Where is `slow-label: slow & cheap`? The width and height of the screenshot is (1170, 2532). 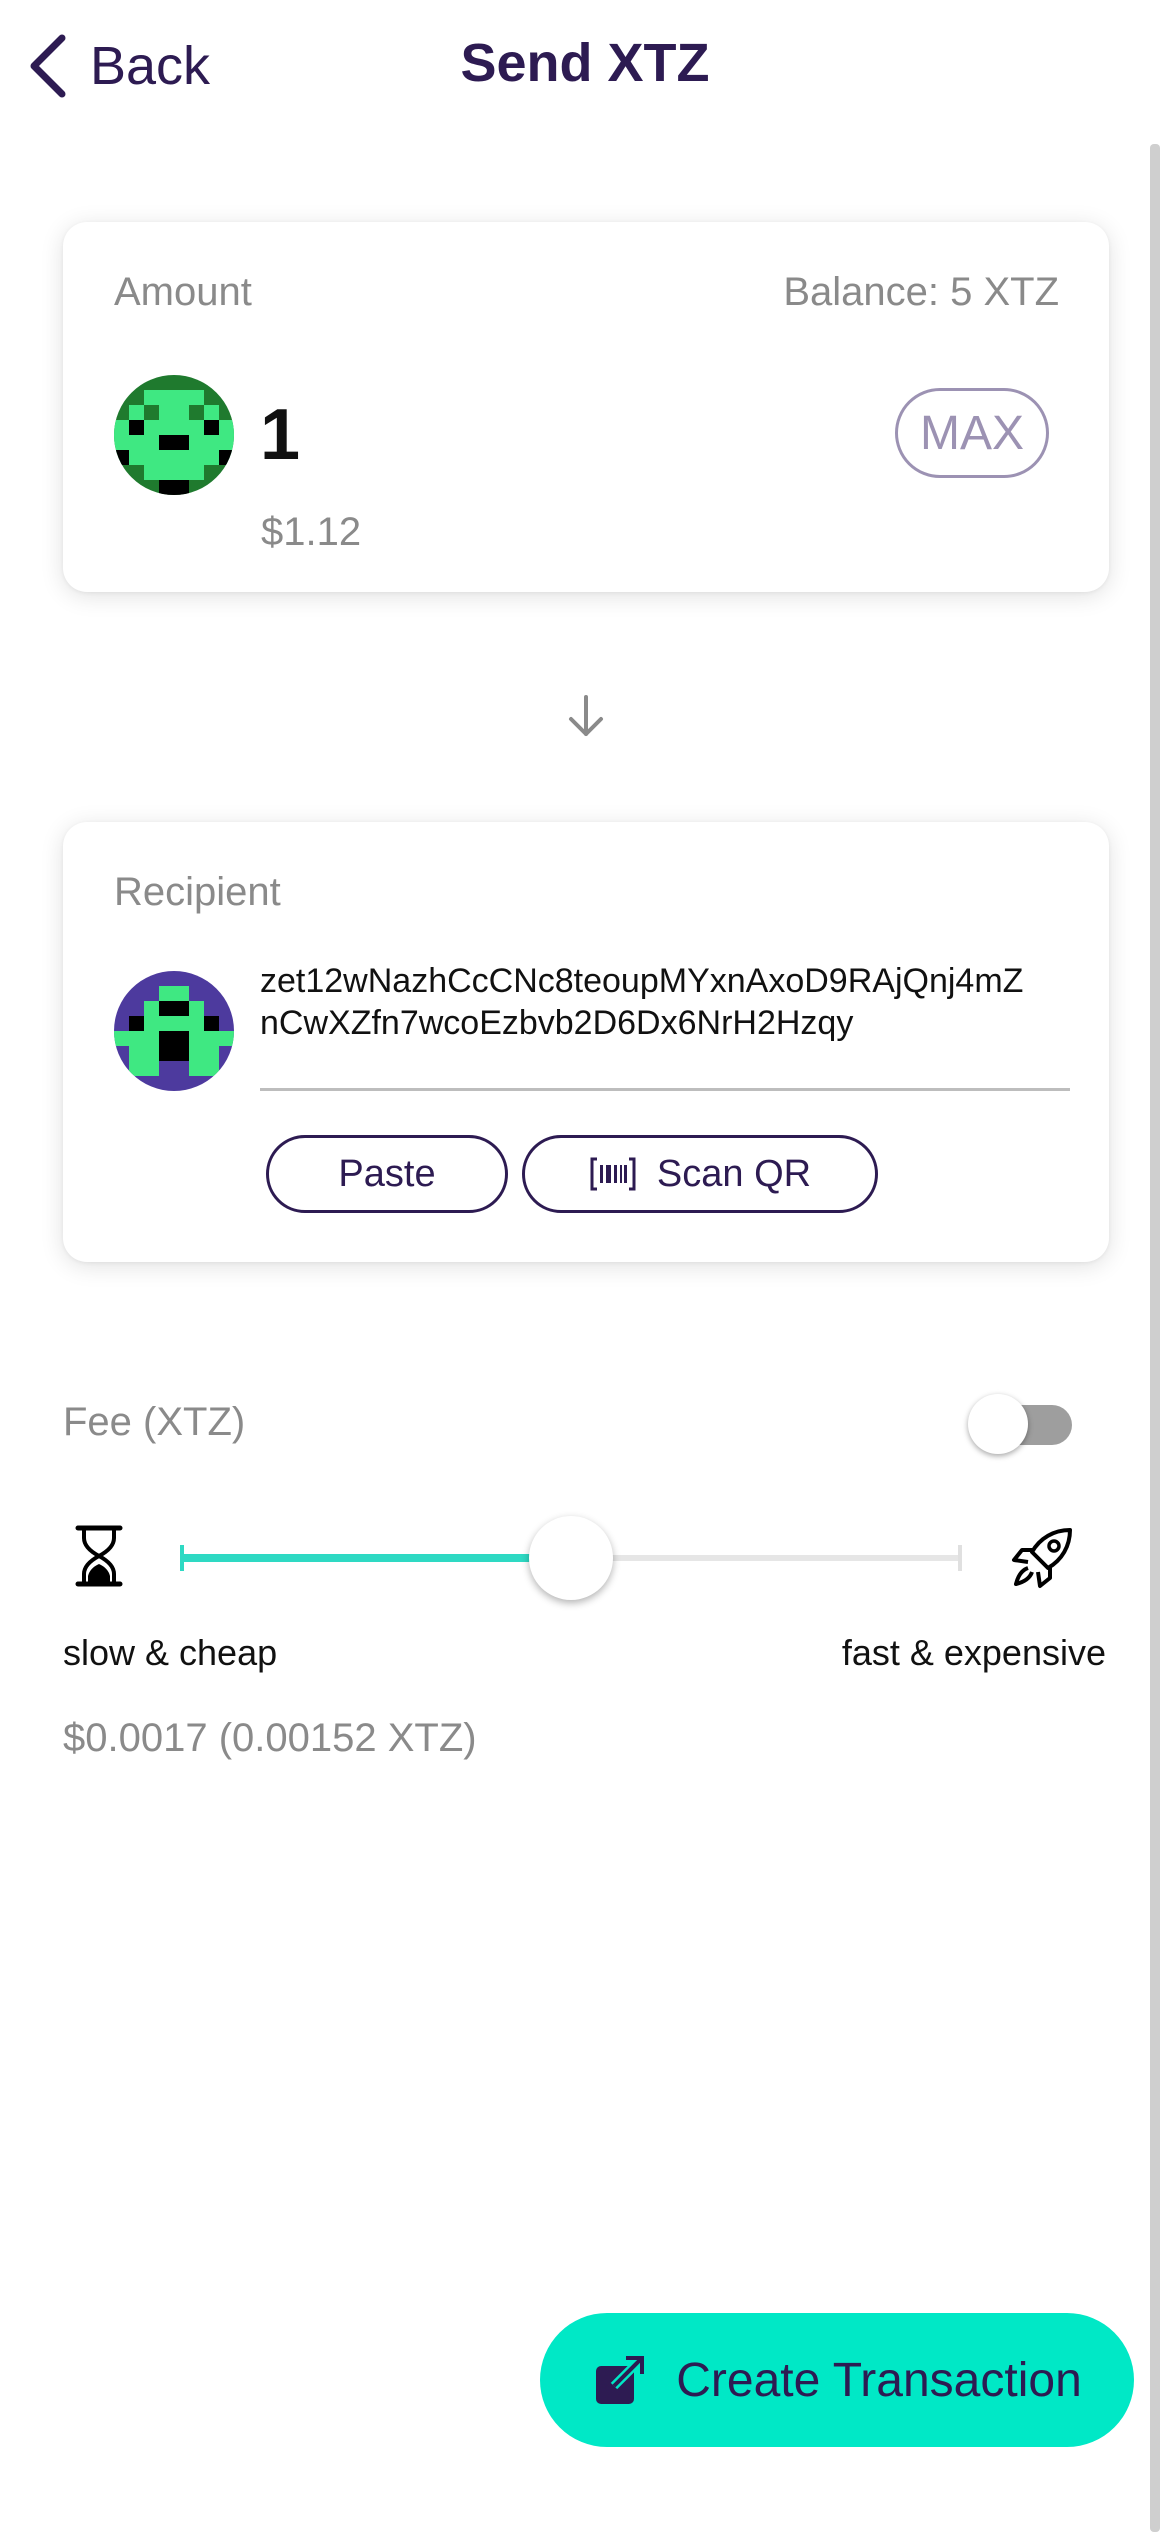
slow-label: slow & cheap is located at coordinates (170, 1652).